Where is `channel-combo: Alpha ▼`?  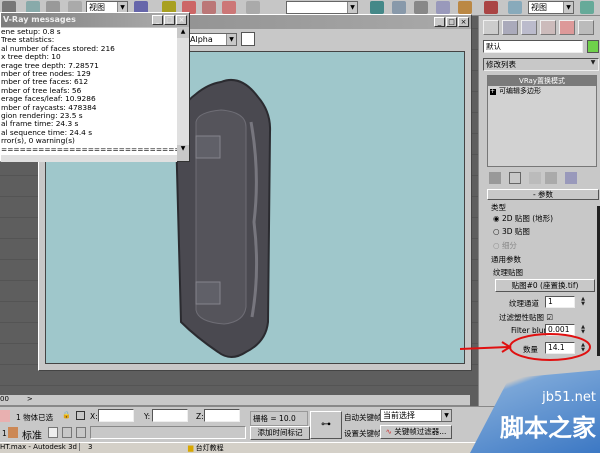 channel-combo: Alpha ▼ is located at coordinates (212, 39).